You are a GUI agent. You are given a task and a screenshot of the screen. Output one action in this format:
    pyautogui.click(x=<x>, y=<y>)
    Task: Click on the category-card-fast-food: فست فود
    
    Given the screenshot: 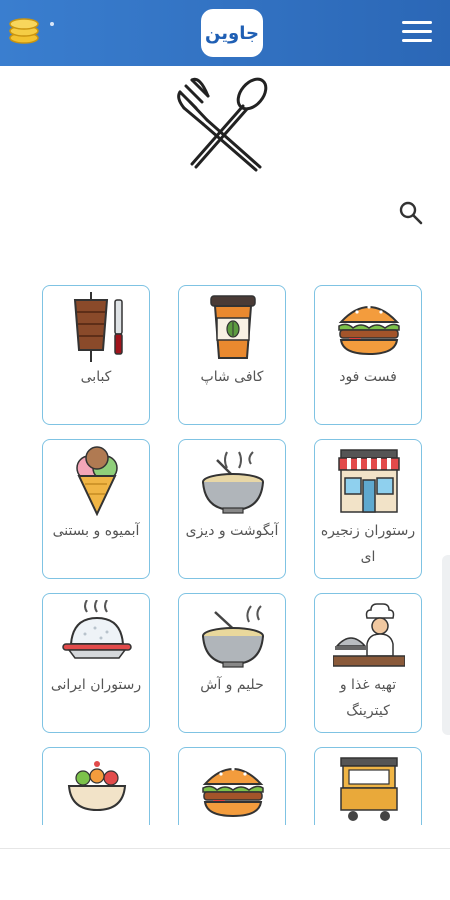 What is the action you would take?
    pyautogui.click(x=368, y=355)
    